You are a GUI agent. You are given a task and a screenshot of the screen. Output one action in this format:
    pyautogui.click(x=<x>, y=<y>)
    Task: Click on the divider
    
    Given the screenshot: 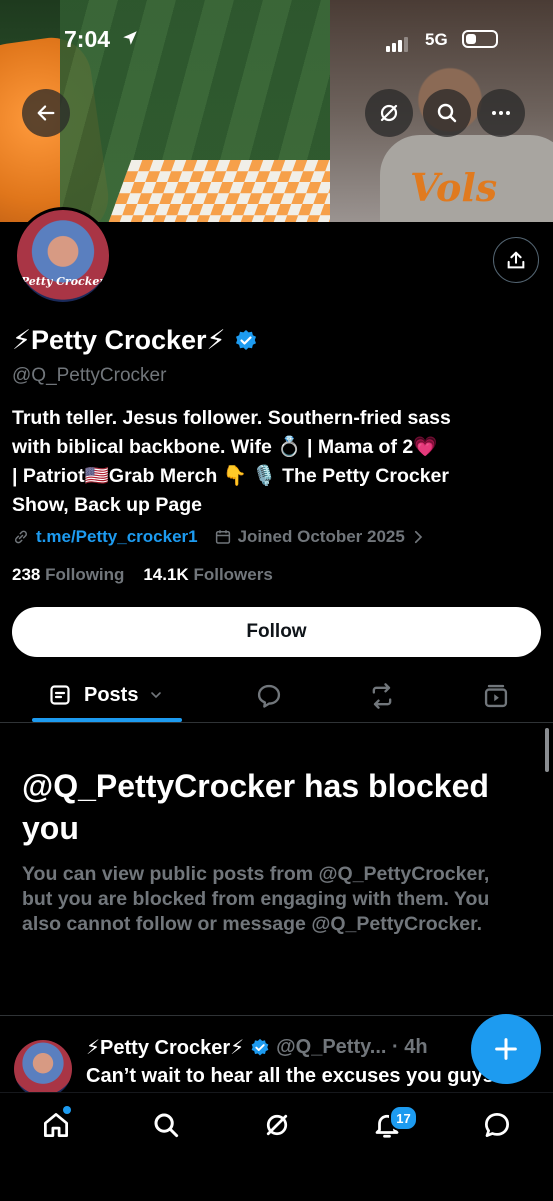 What is the action you would take?
    pyautogui.click(x=276, y=1015)
    